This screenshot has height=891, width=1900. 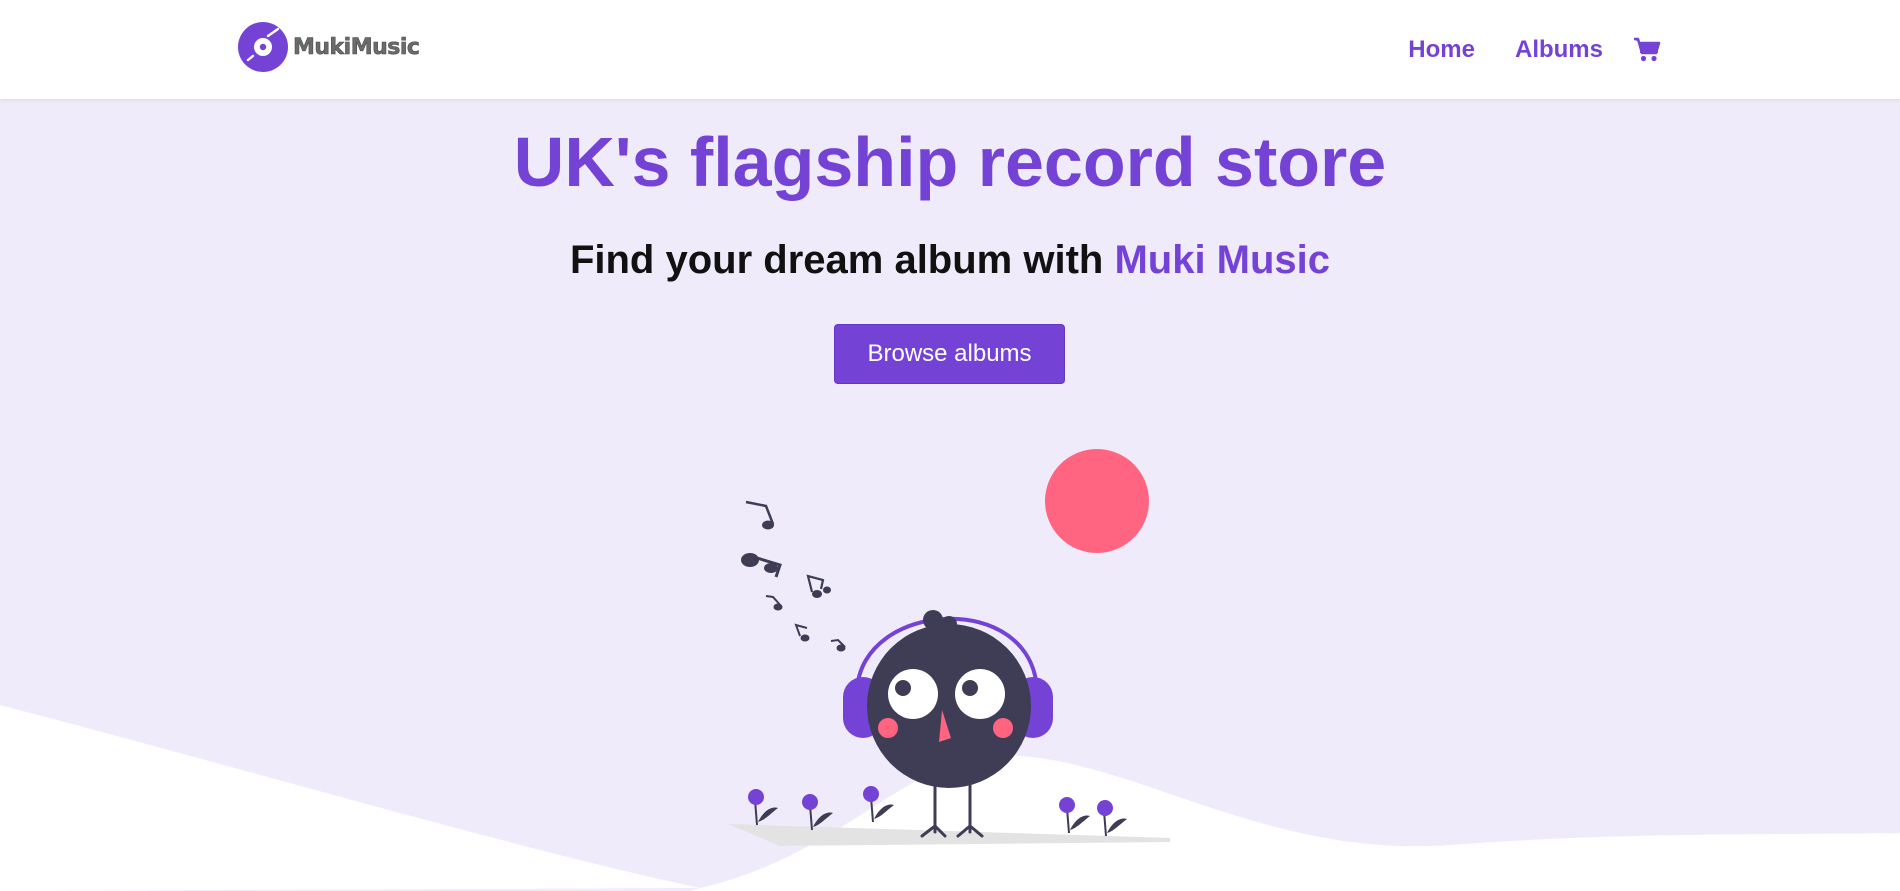 I want to click on hero-title: UK's flagship record store, so click(x=950, y=162).